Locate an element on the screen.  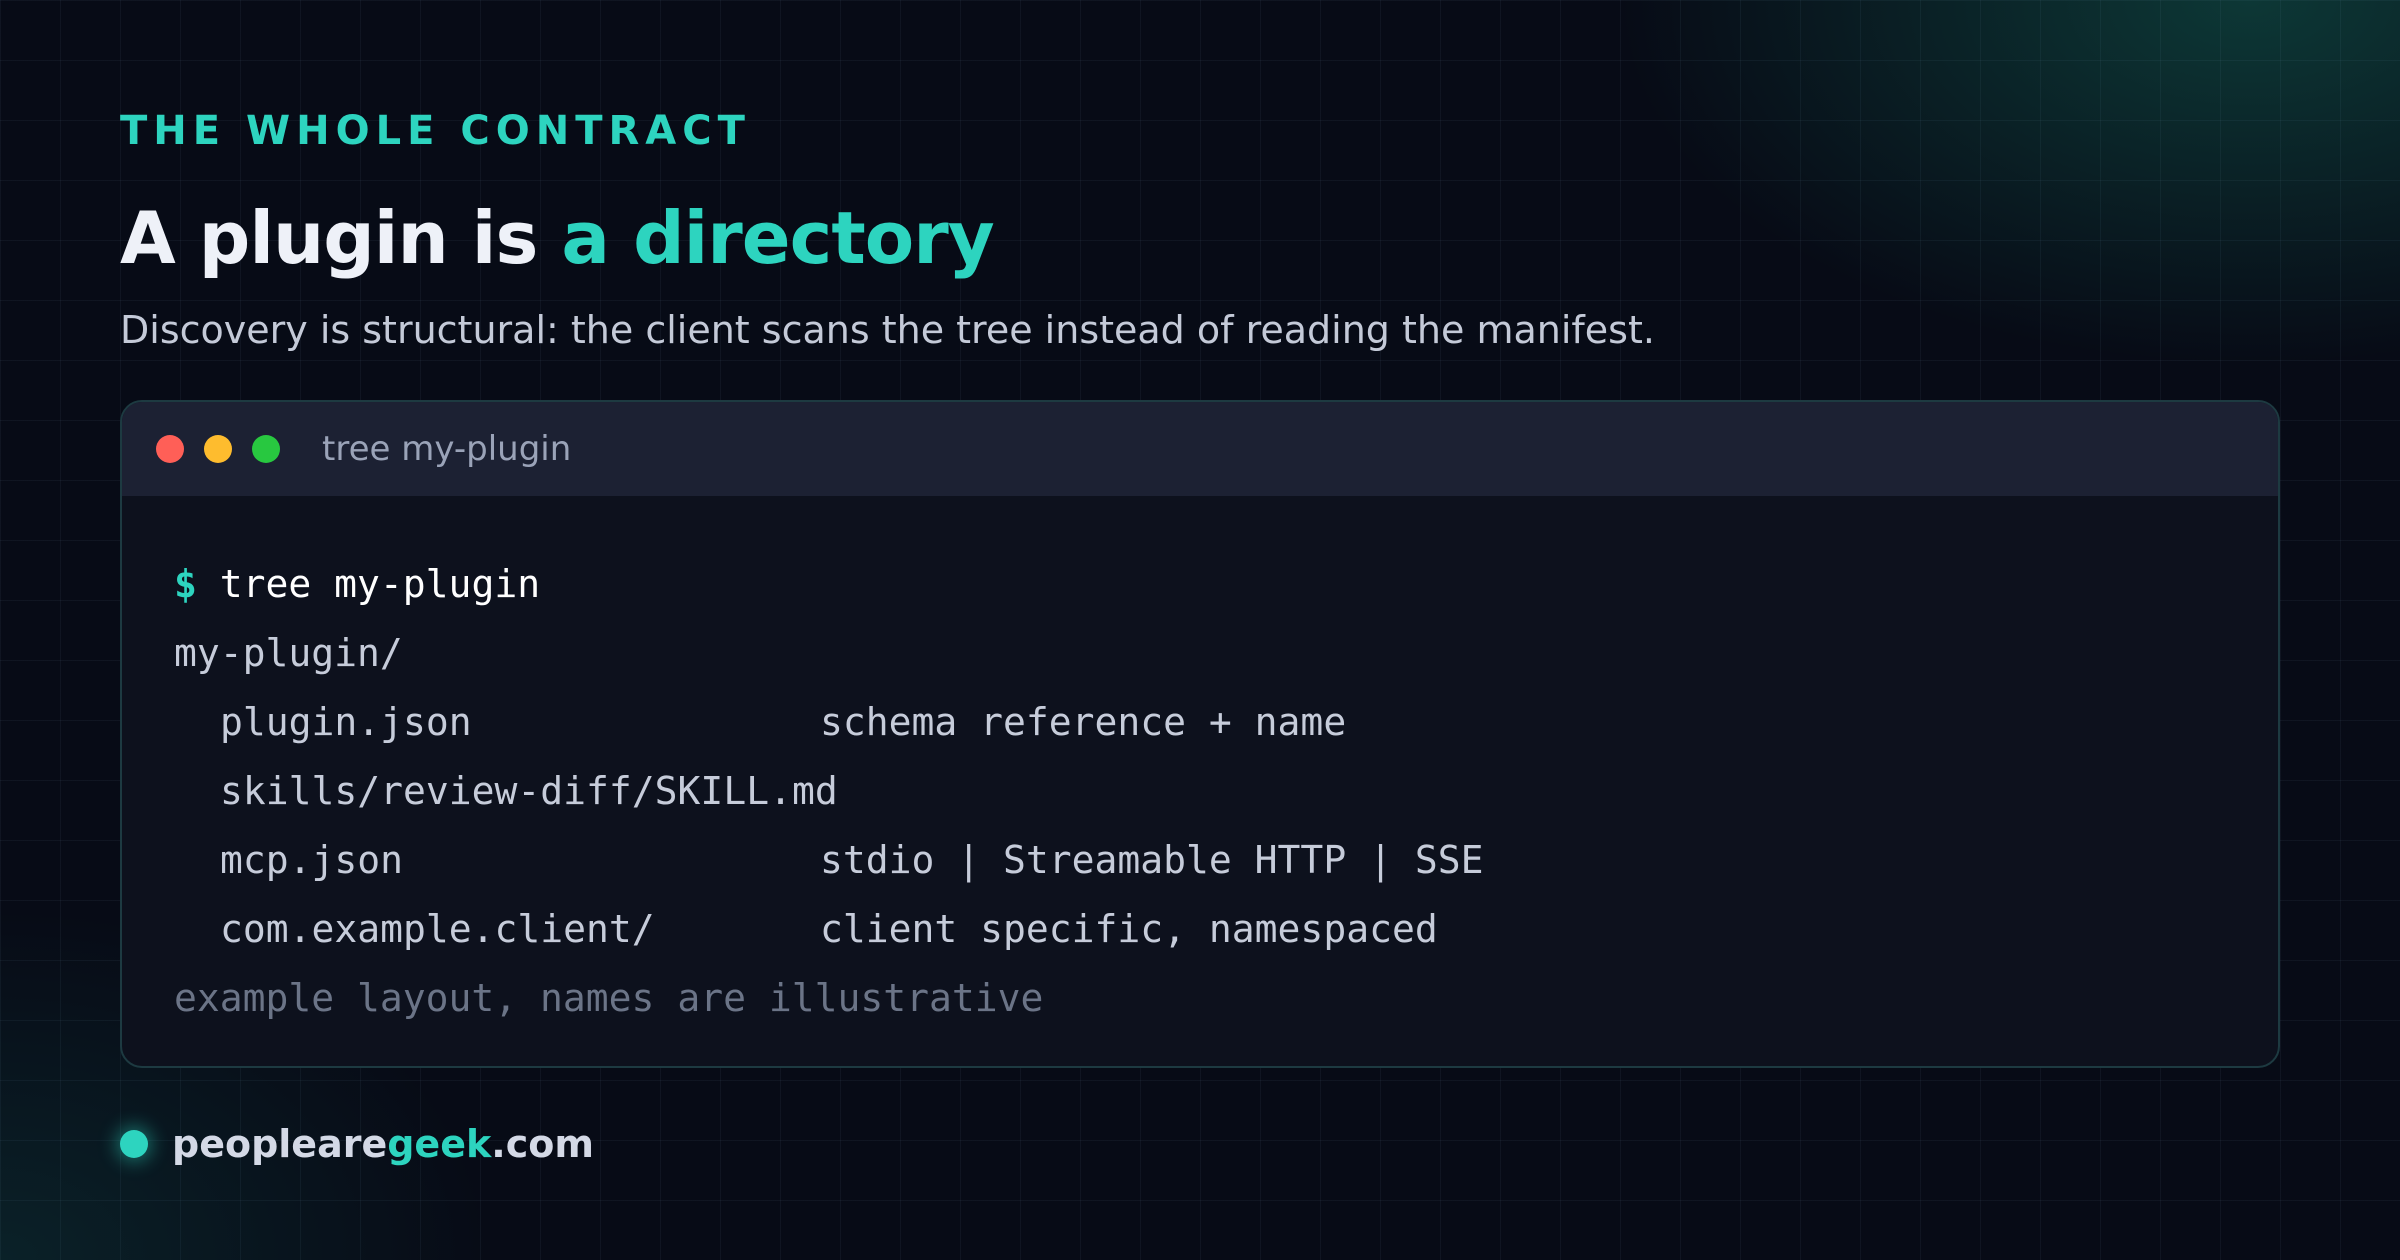
footer-brand: peoplearegeek.com is located at coordinates (357, 1144).